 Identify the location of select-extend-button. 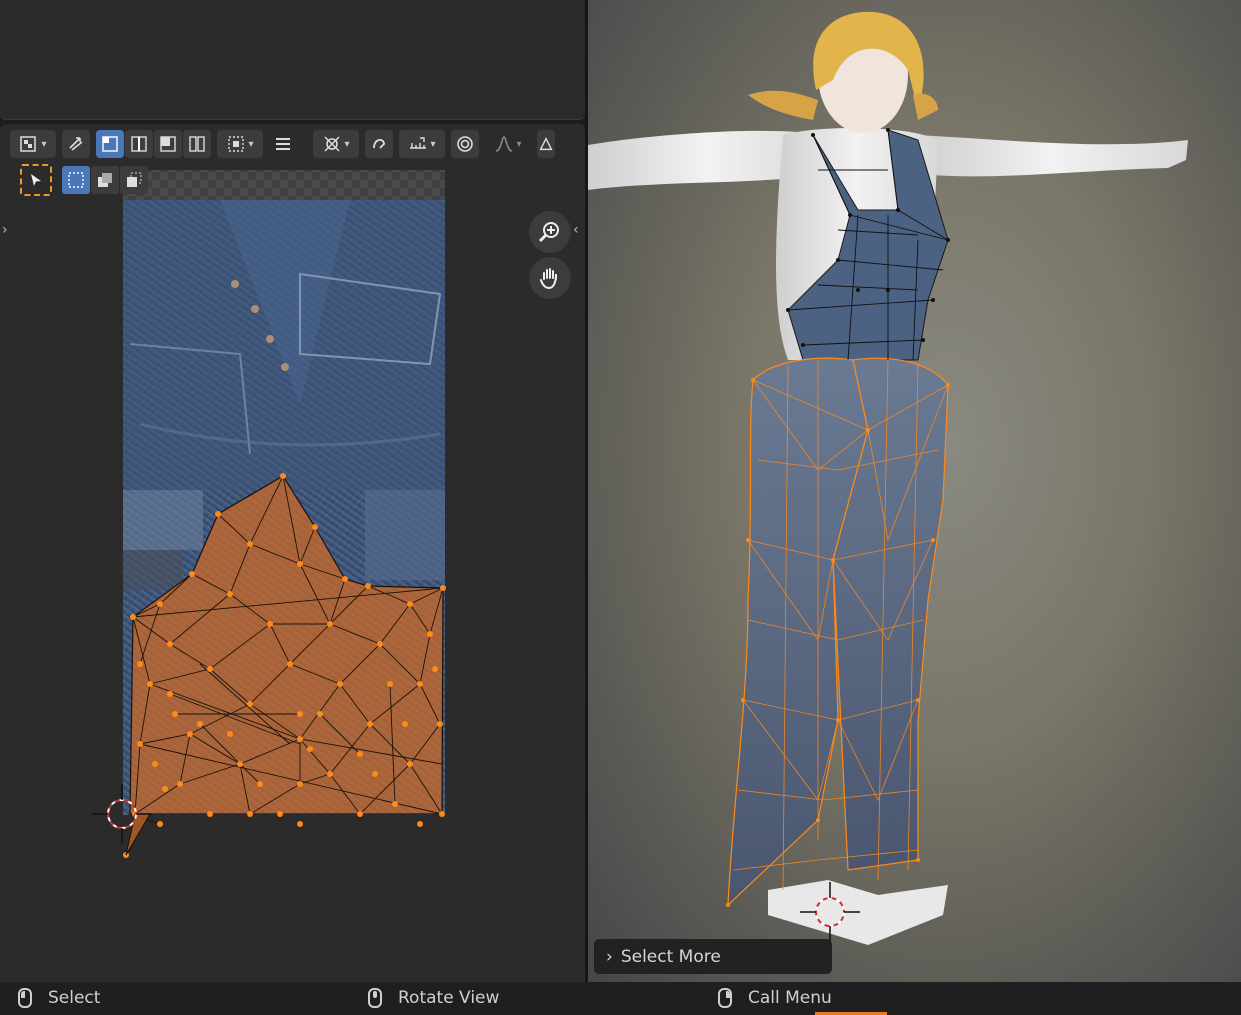
(105, 180).